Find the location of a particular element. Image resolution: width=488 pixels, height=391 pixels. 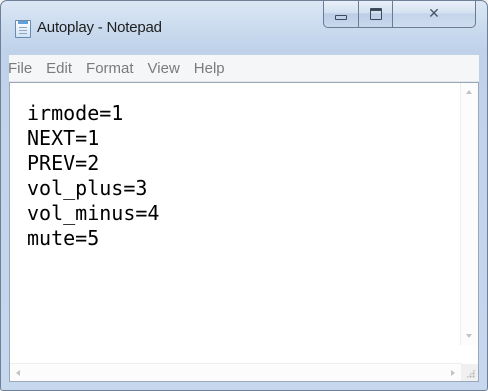

resize-grip-icon is located at coordinates (470, 373).